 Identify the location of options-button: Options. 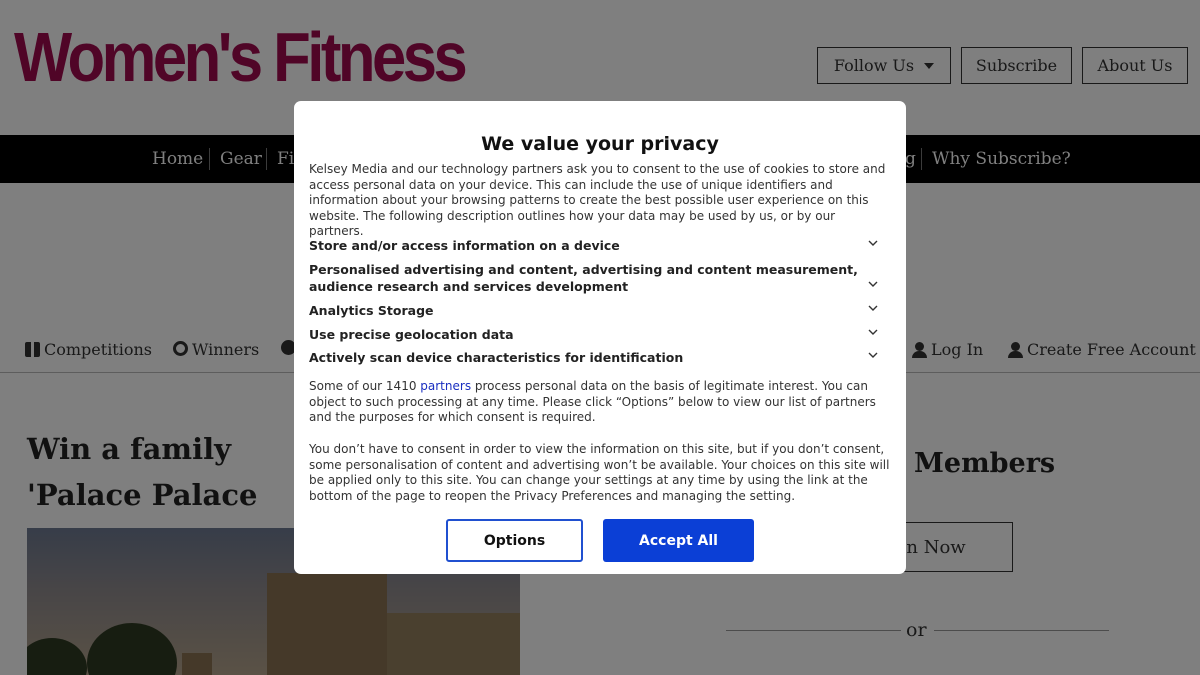
(514, 540).